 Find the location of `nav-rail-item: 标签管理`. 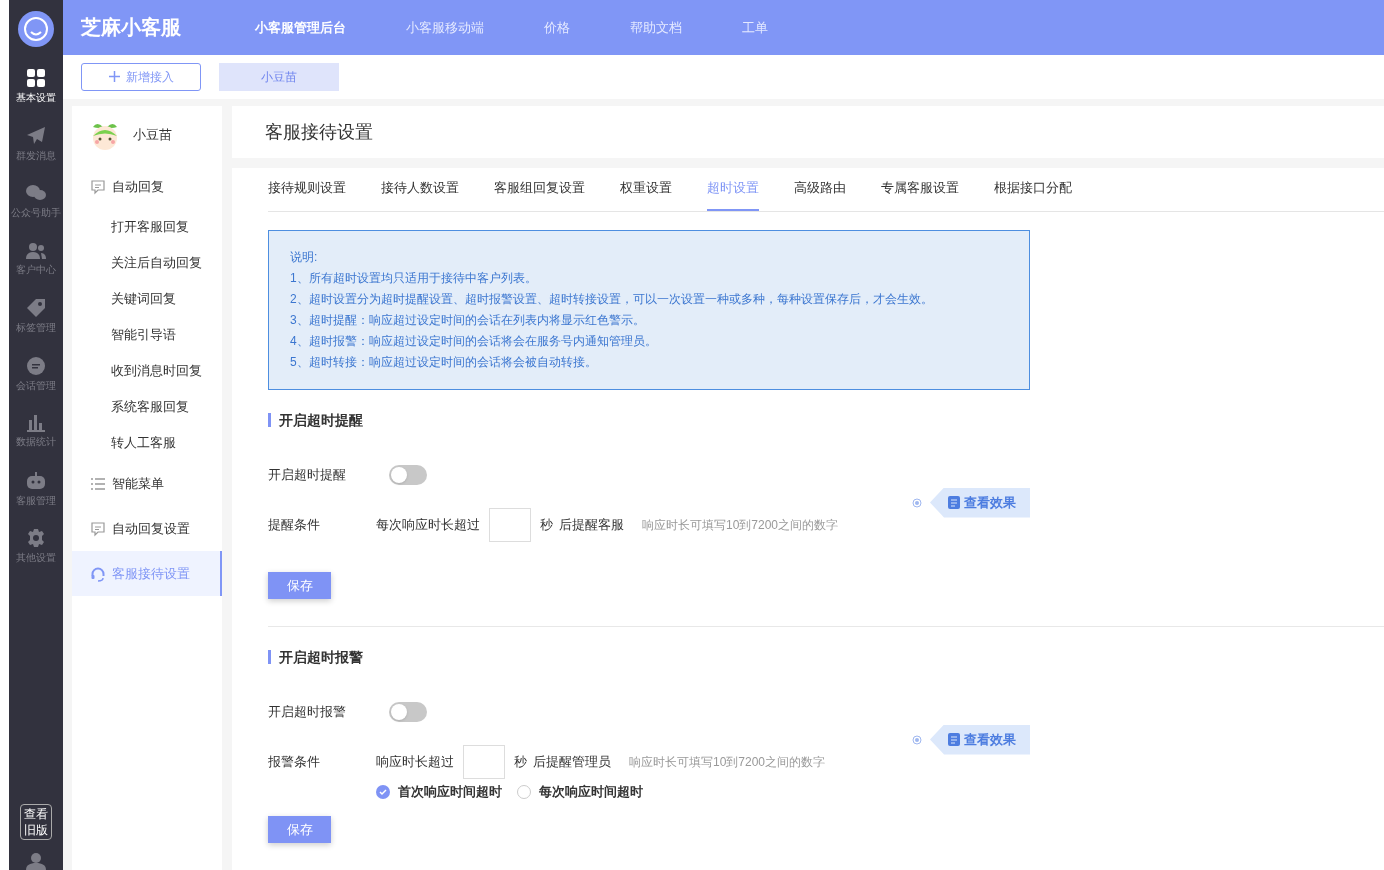

nav-rail-item: 标签管理 is located at coordinates (36, 317).